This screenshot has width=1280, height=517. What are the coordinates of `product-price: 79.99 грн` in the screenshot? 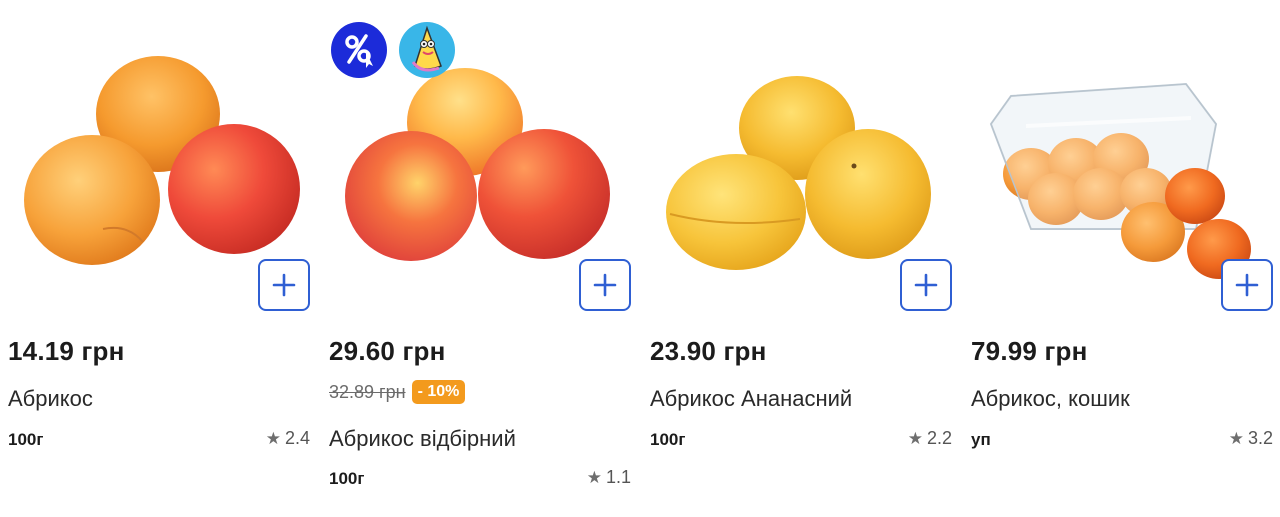 It's located at (1029, 351).